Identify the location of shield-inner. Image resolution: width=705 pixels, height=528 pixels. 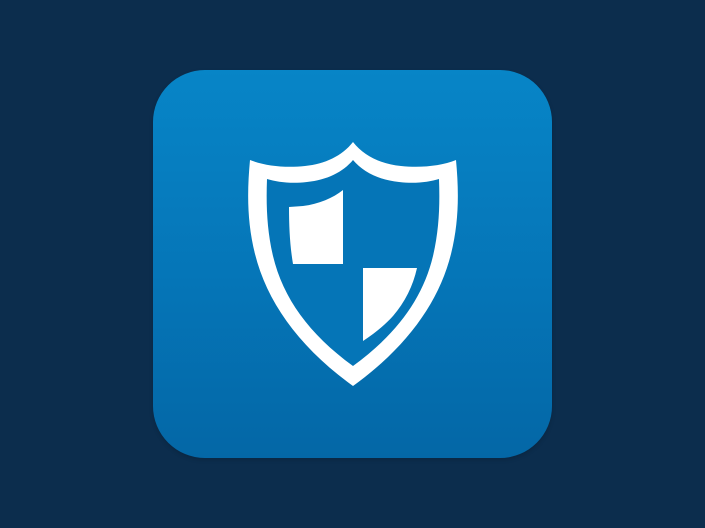
(353, 263).